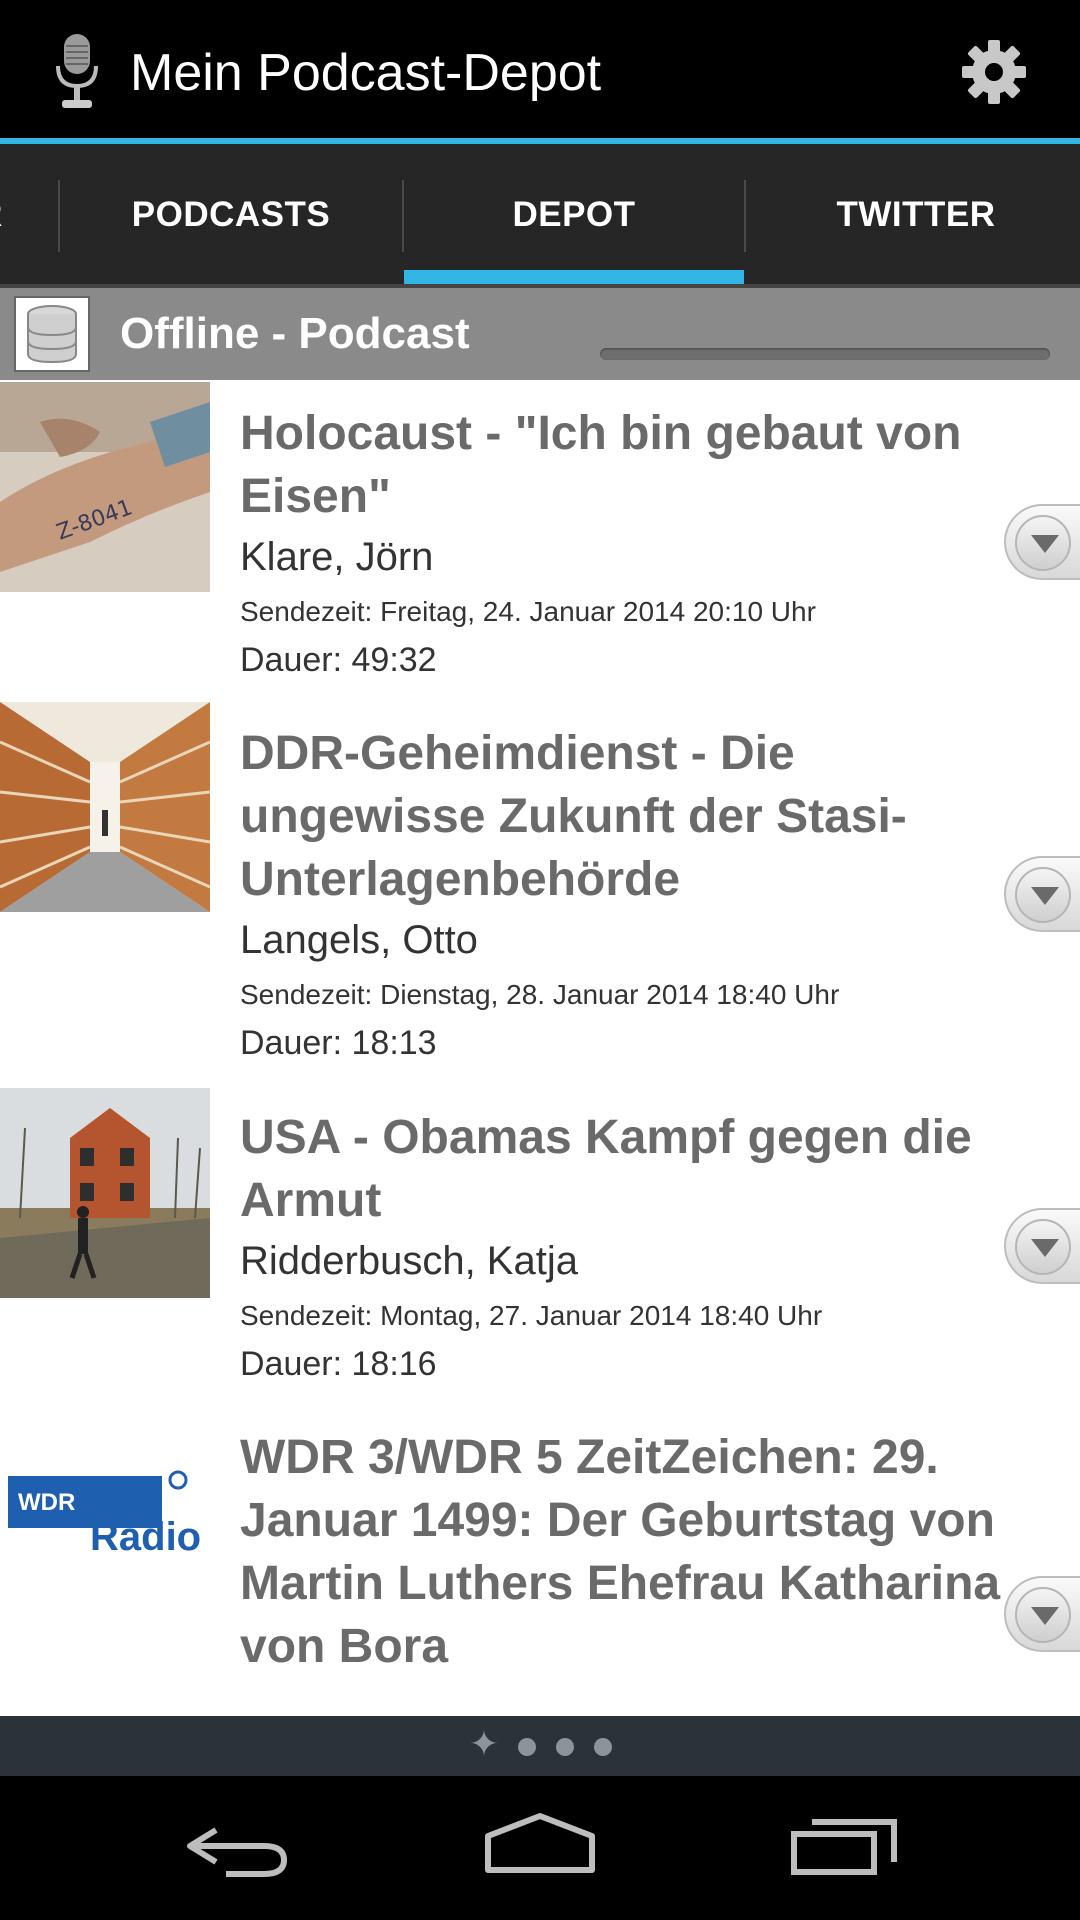  I want to click on archive-shelves-photo, so click(105, 807).